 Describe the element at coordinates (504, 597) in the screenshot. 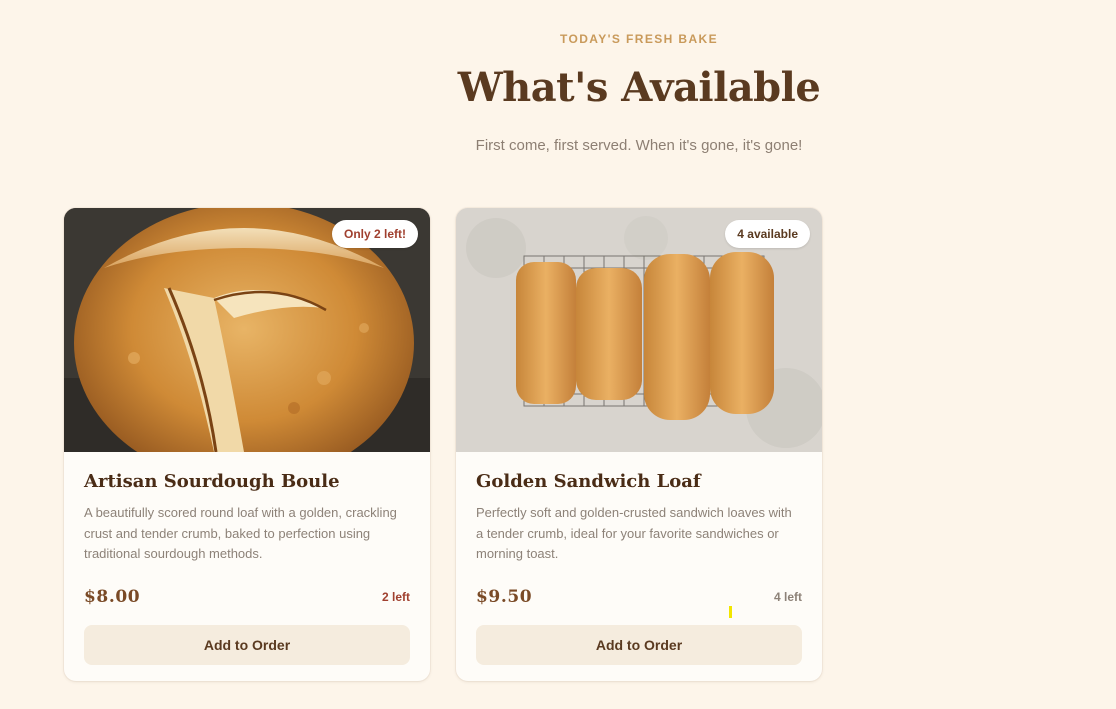

I see `product-price: $9.50` at that location.